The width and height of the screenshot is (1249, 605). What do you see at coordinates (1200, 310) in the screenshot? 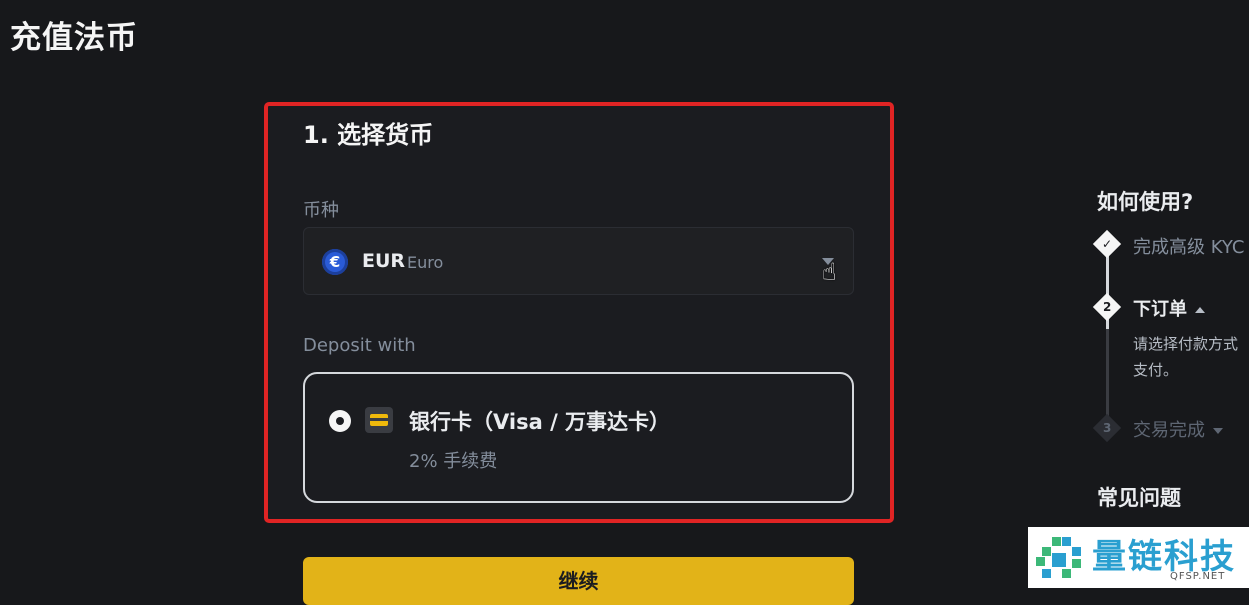
I see `caret-up-icon` at bounding box center [1200, 310].